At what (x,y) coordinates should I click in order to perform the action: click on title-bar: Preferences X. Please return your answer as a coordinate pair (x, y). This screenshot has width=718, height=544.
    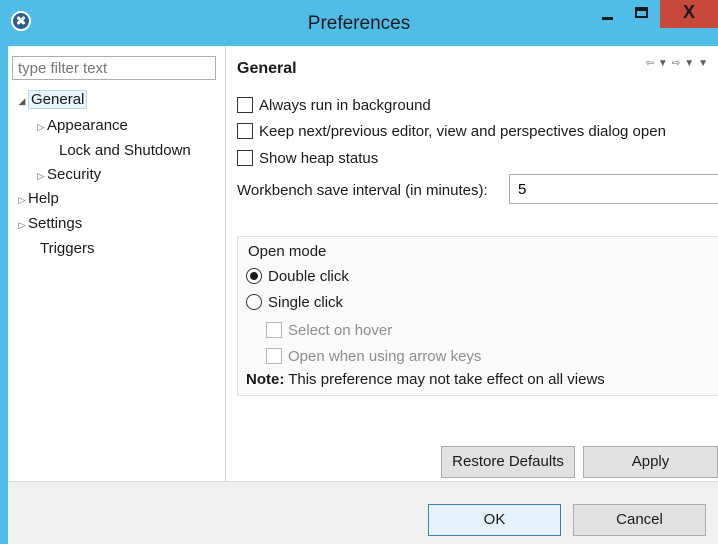
    Looking at the image, I should click on (359, 23).